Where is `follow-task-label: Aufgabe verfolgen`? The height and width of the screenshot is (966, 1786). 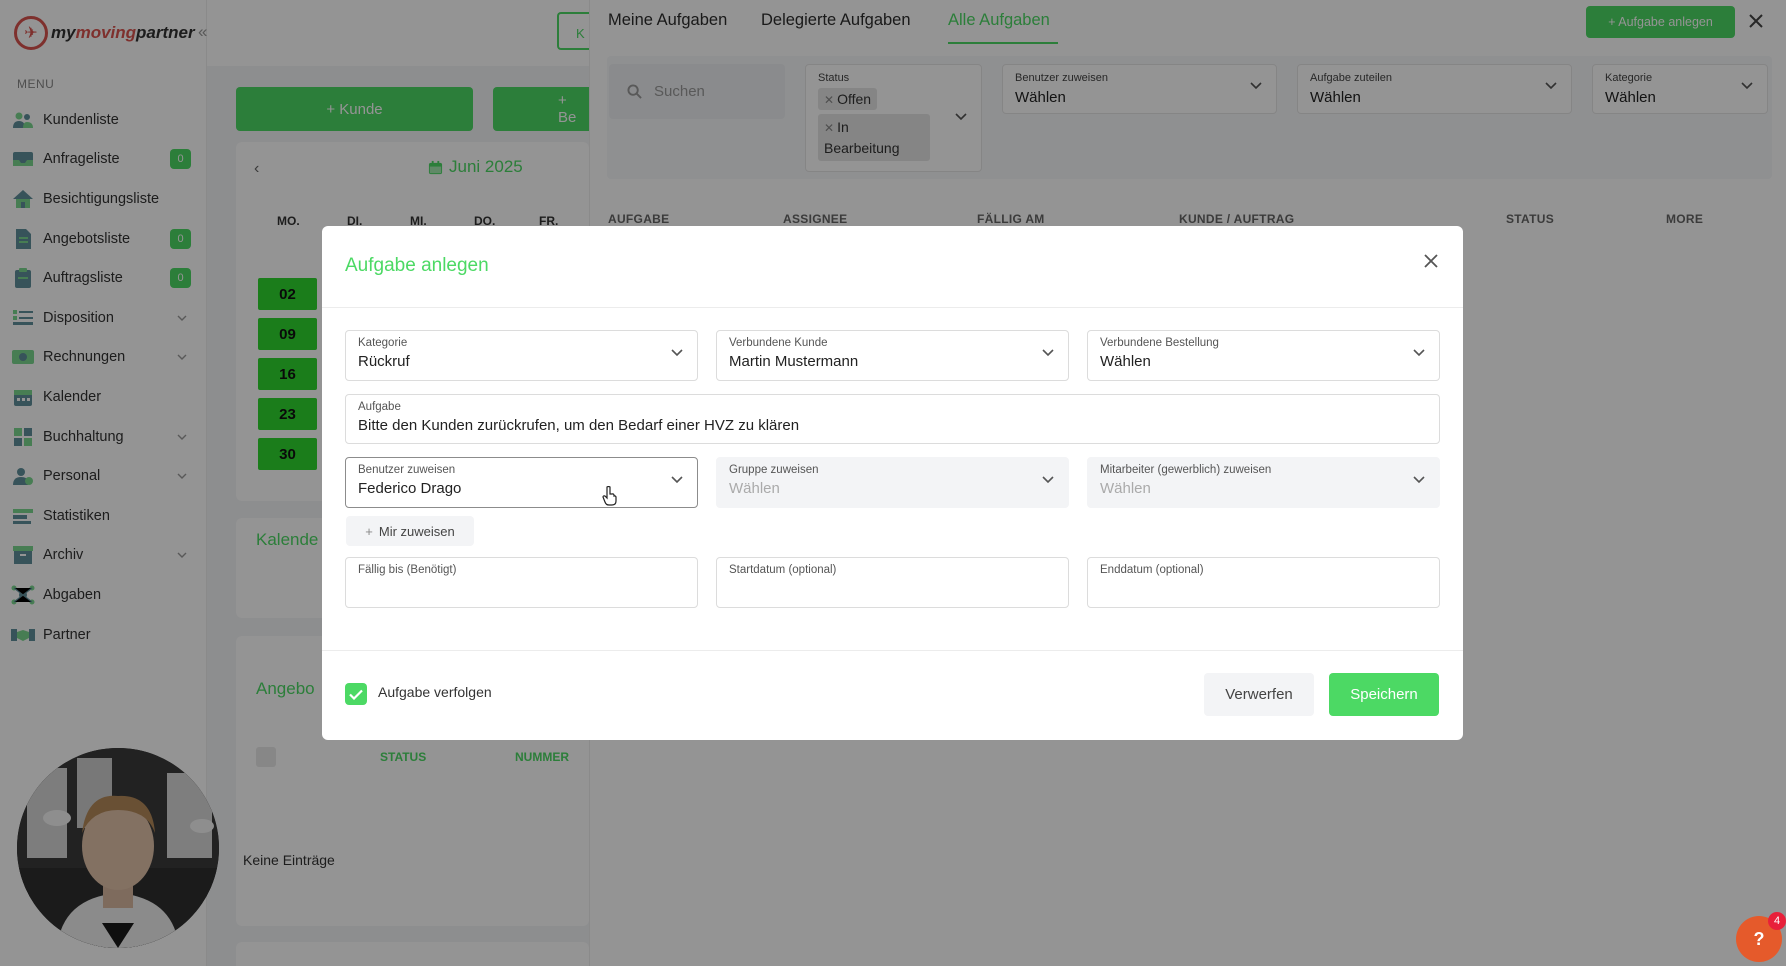 follow-task-label: Aufgabe verfolgen is located at coordinates (435, 692).